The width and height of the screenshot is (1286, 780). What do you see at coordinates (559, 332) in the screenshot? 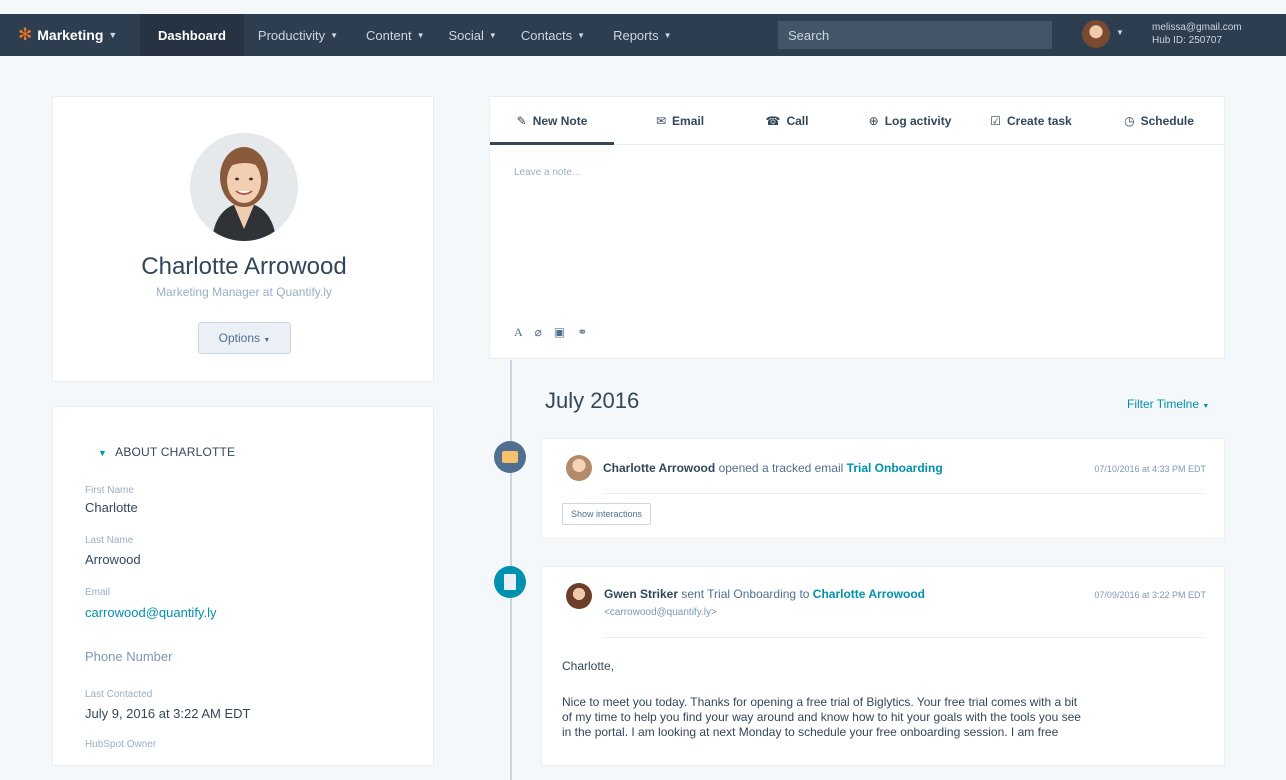
I see `image-icon: ▣` at bounding box center [559, 332].